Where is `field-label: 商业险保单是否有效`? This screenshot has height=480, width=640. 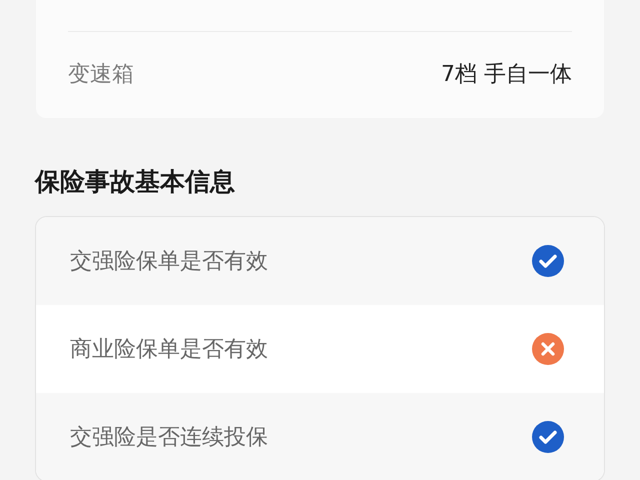
field-label: 商业险保单是否有效 is located at coordinates (169, 350).